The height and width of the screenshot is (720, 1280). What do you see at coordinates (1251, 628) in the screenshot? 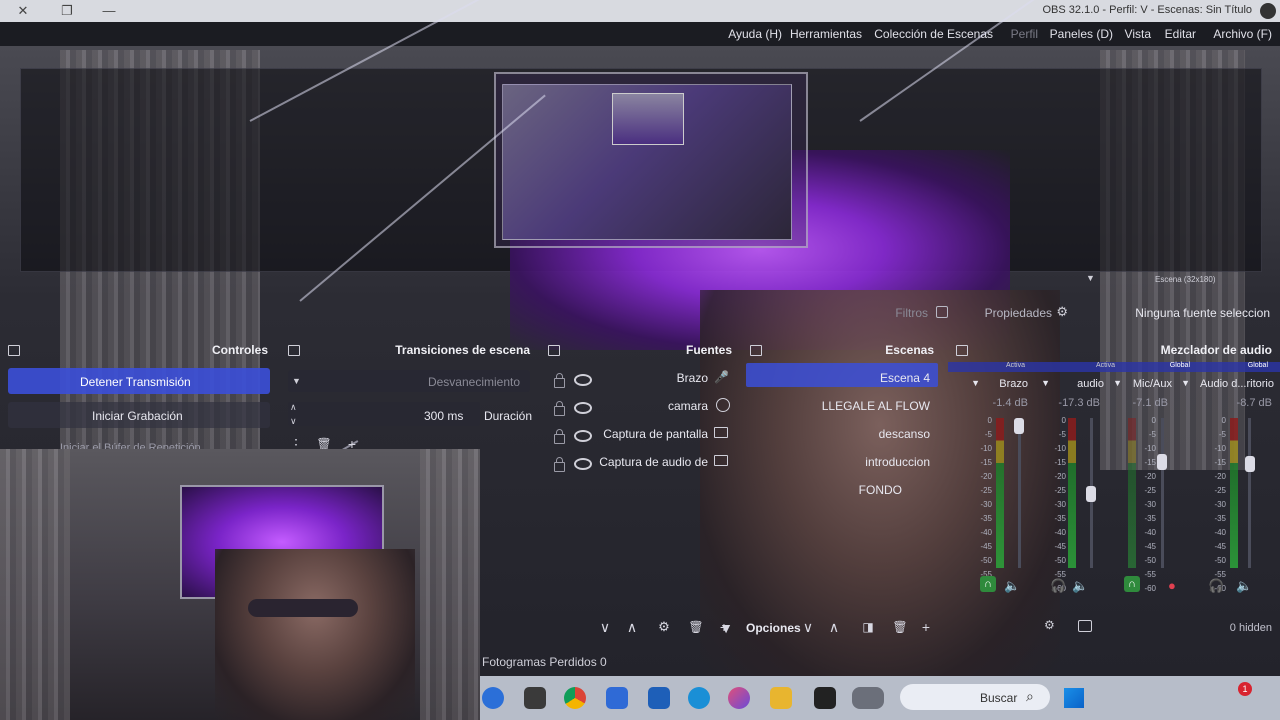
I see `hidden-count: 0 hidden` at bounding box center [1251, 628].